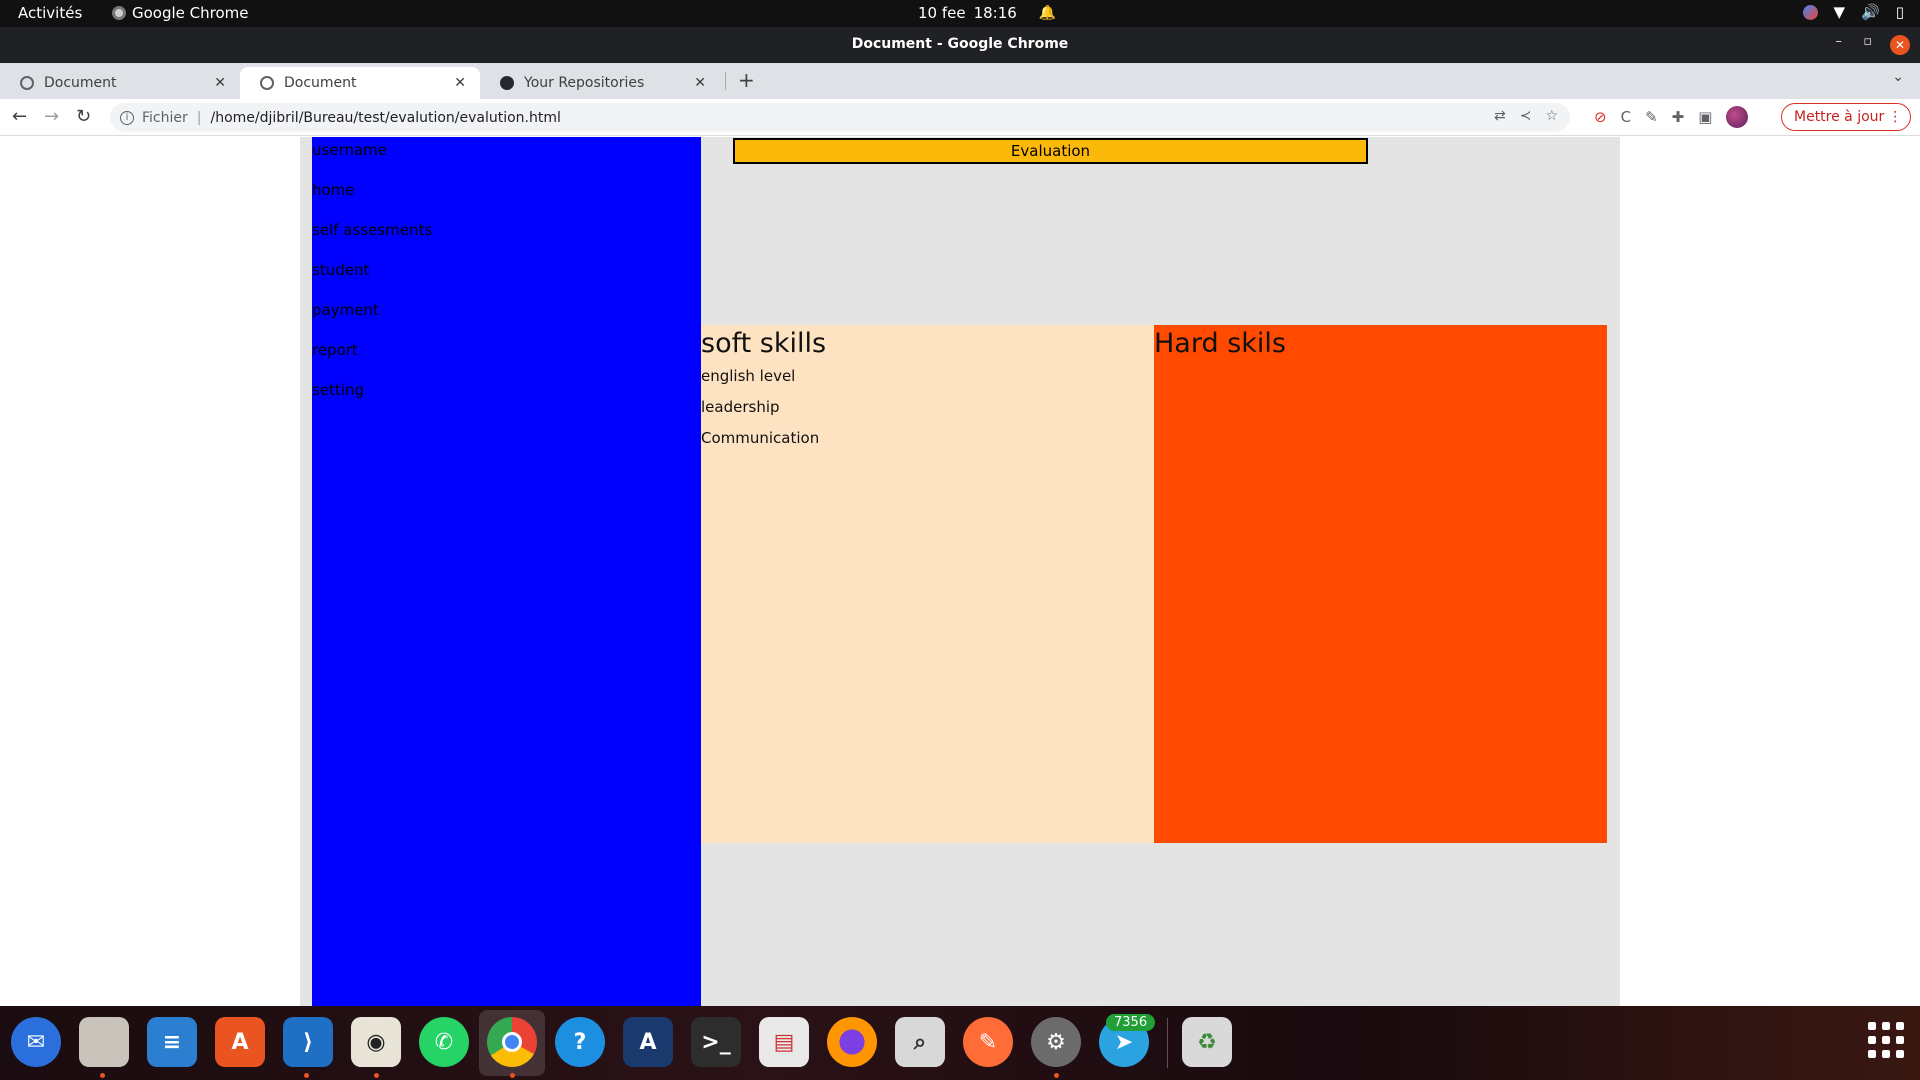 Image resolution: width=1920 pixels, height=1080 pixels. I want to click on github-icon, so click(507, 83).